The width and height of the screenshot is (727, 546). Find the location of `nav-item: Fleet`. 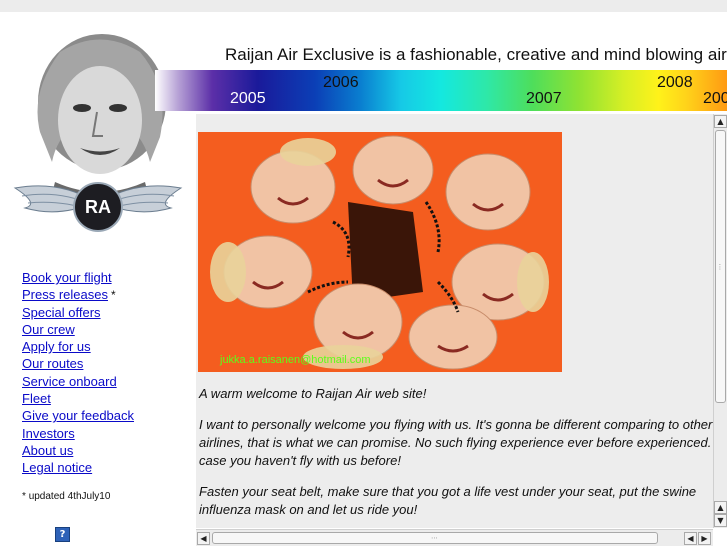

nav-item: Fleet is located at coordinates (78, 398).